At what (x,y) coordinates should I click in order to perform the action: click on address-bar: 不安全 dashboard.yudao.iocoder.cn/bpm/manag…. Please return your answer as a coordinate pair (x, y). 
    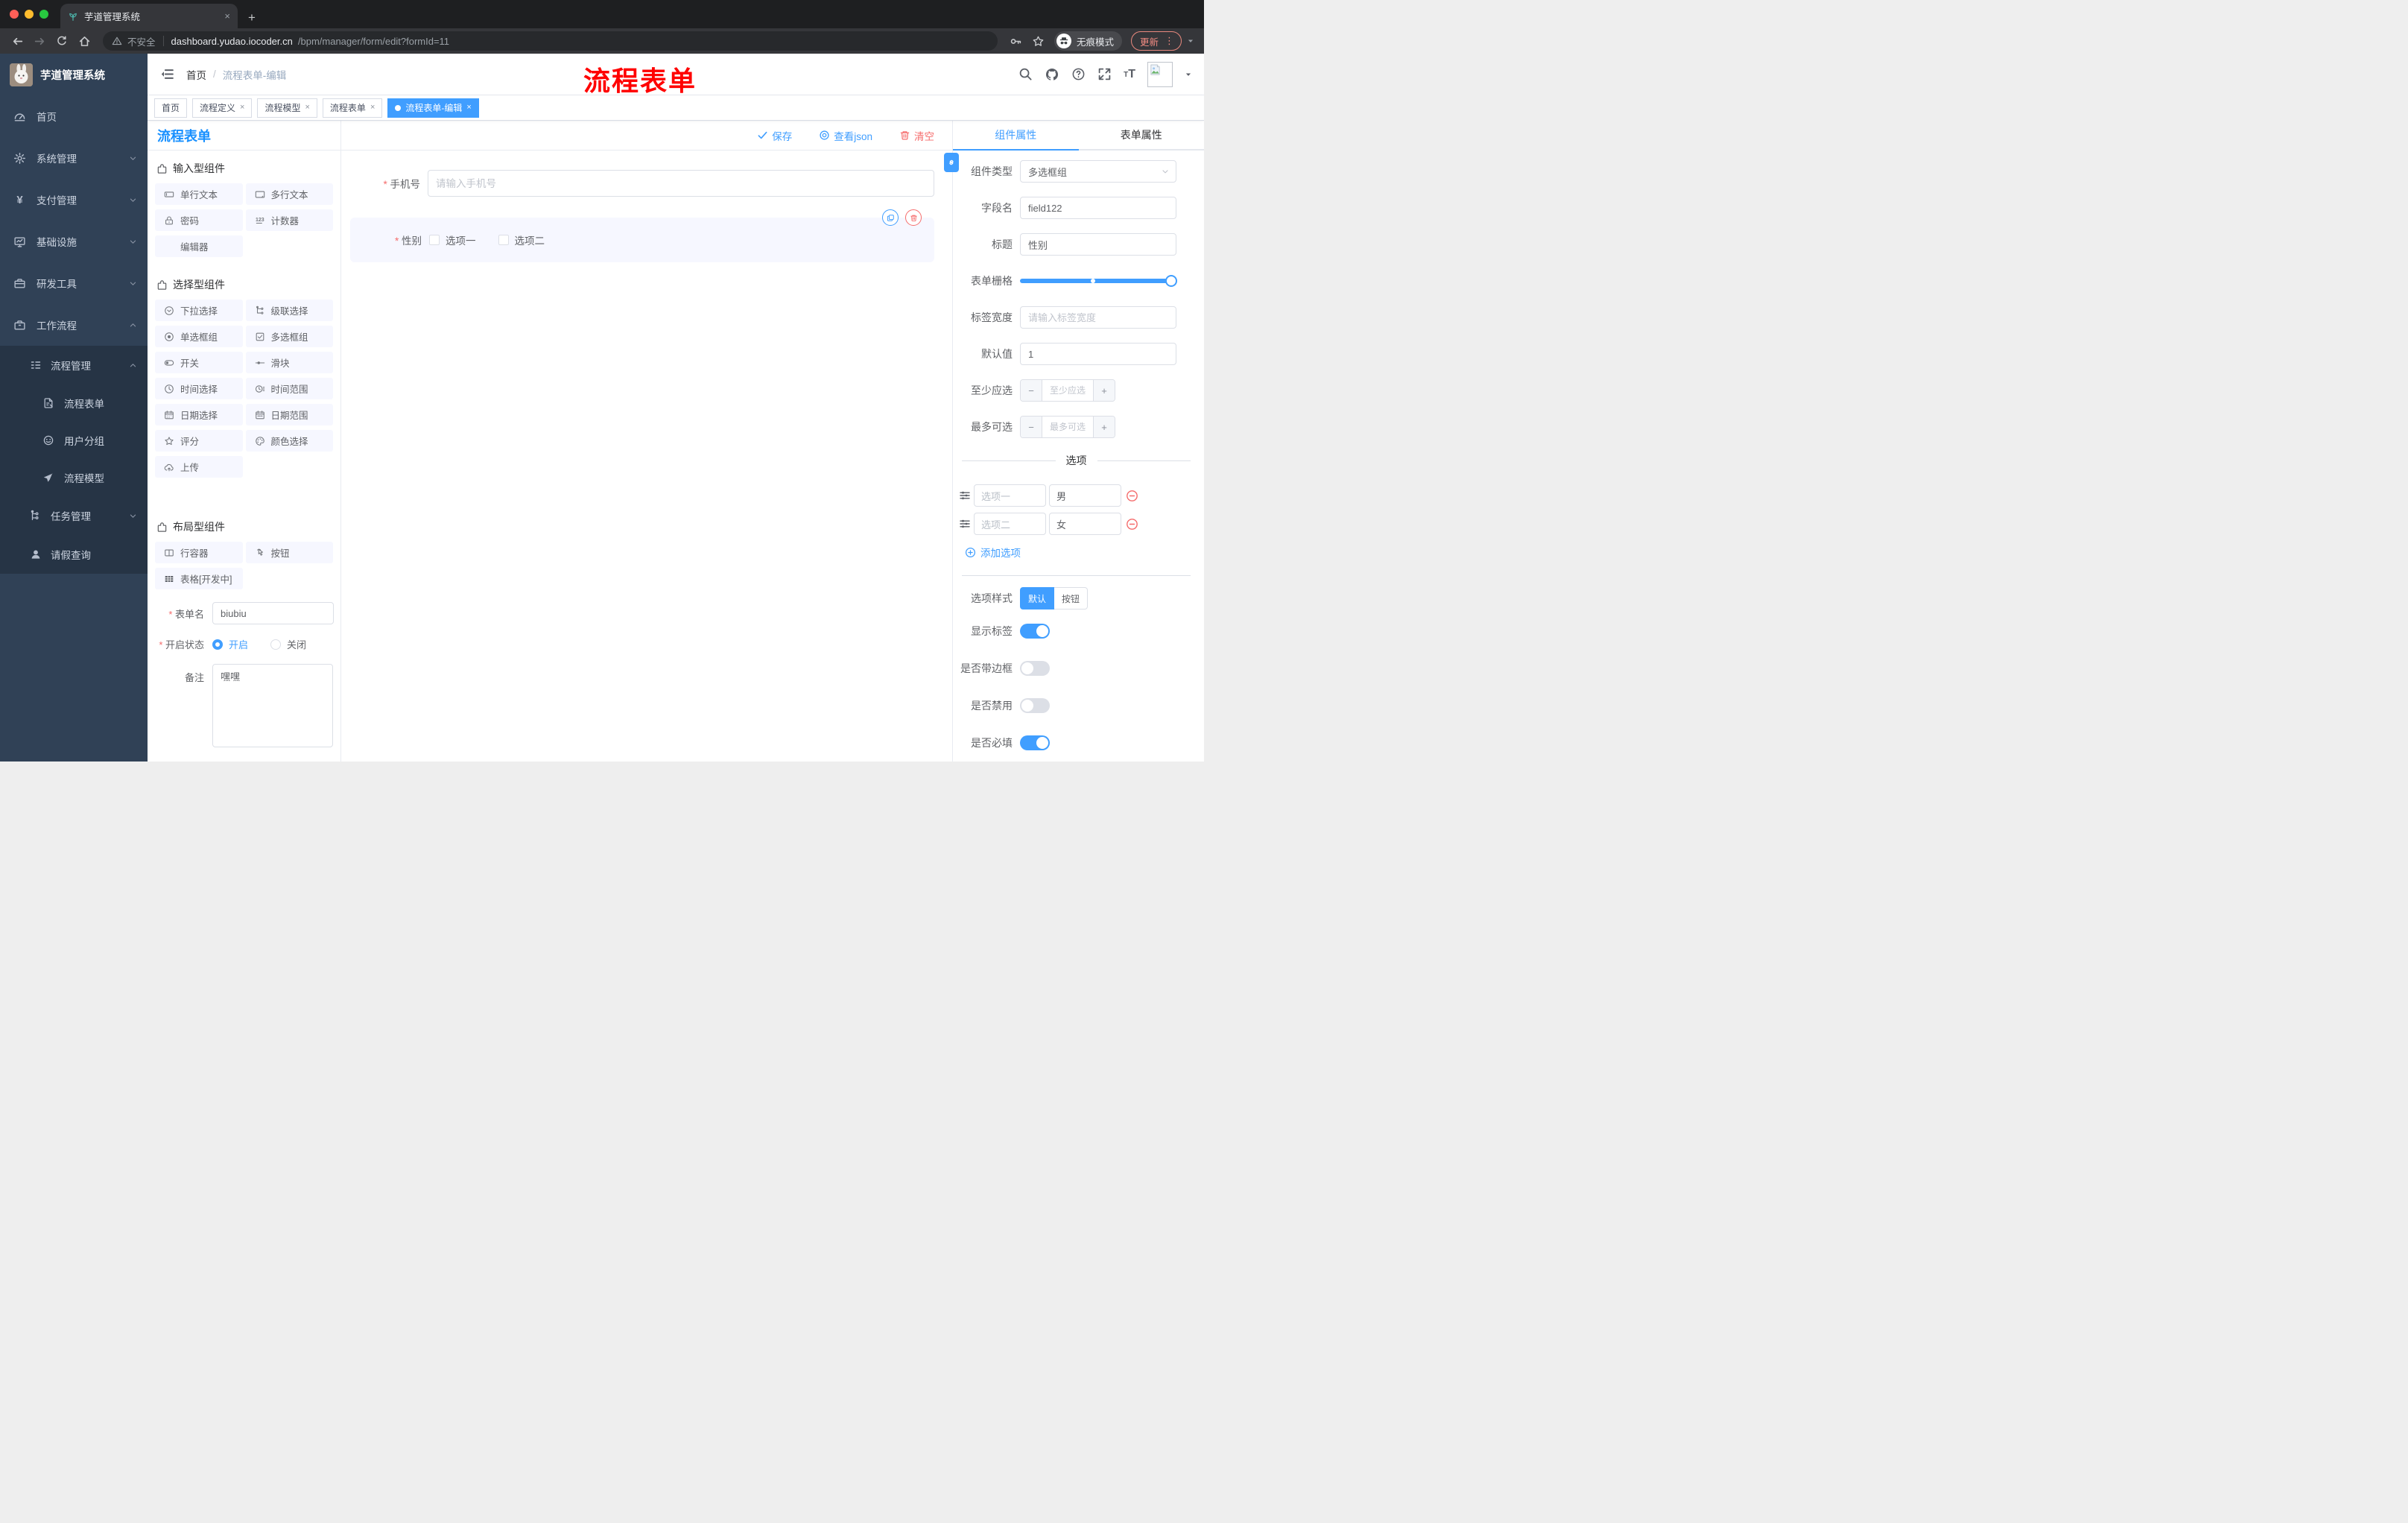
    Looking at the image, I should click on (550, 41).